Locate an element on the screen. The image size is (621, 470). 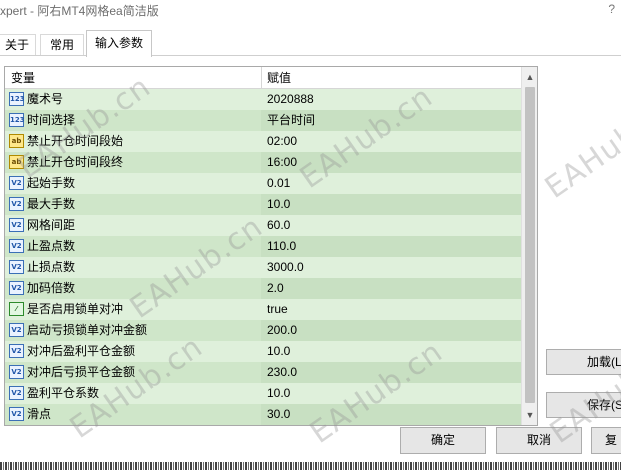
parameter-name-cell: V2 止损点数 is located at coordinates (133, 267).